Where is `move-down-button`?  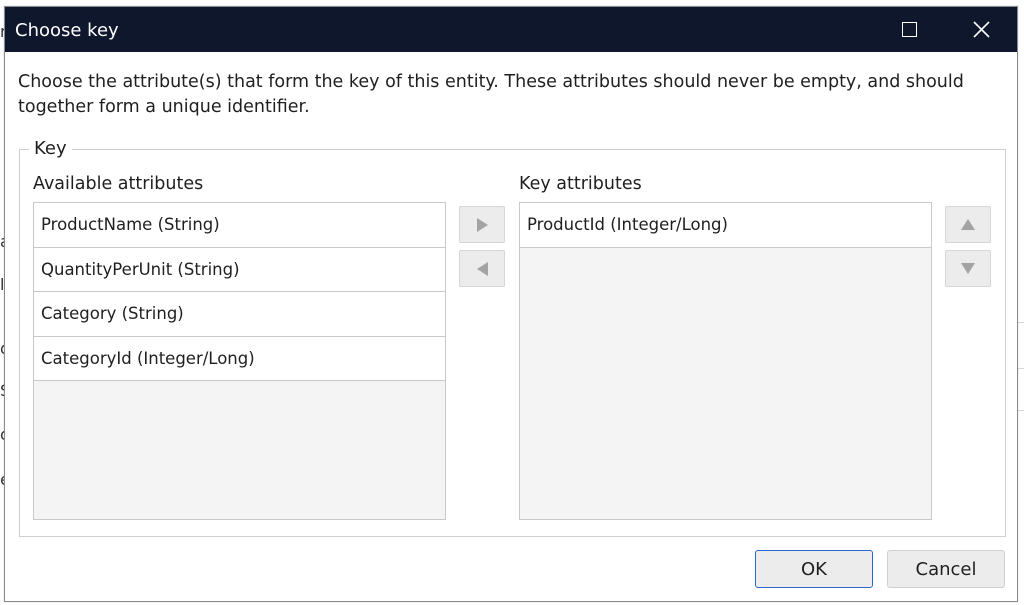 move-down-button is located at coordinates (968, 268).